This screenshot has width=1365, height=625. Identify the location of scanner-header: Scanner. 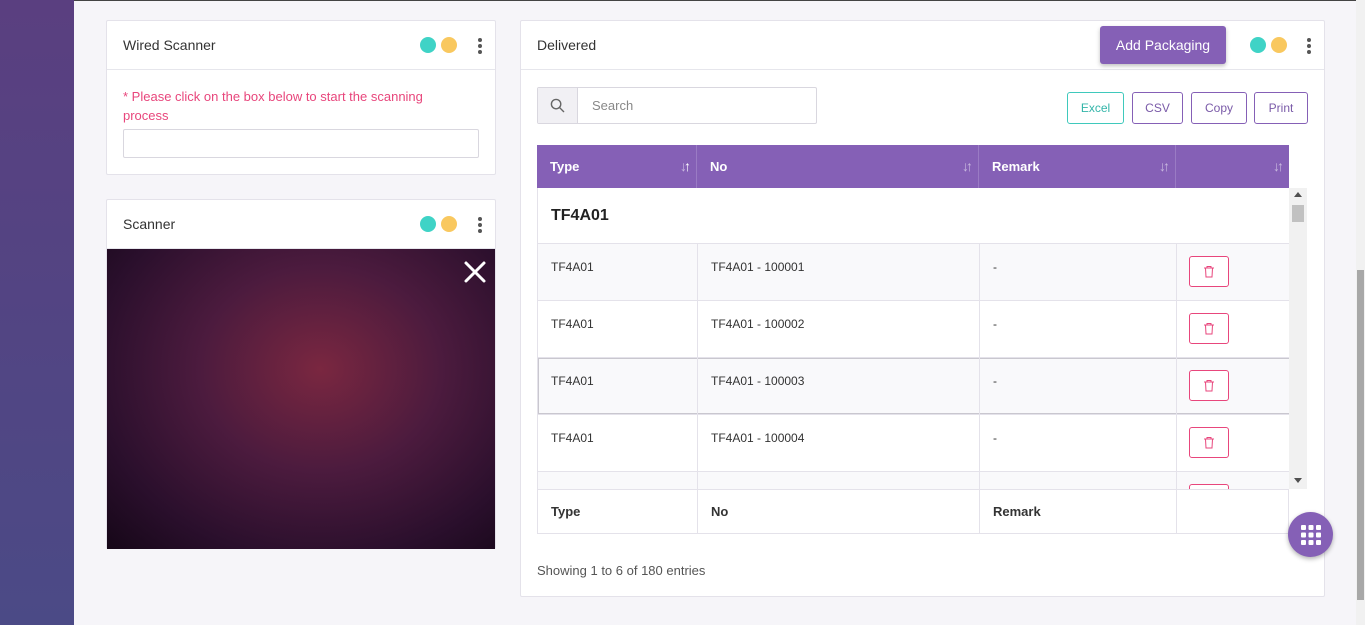
(301, 224).